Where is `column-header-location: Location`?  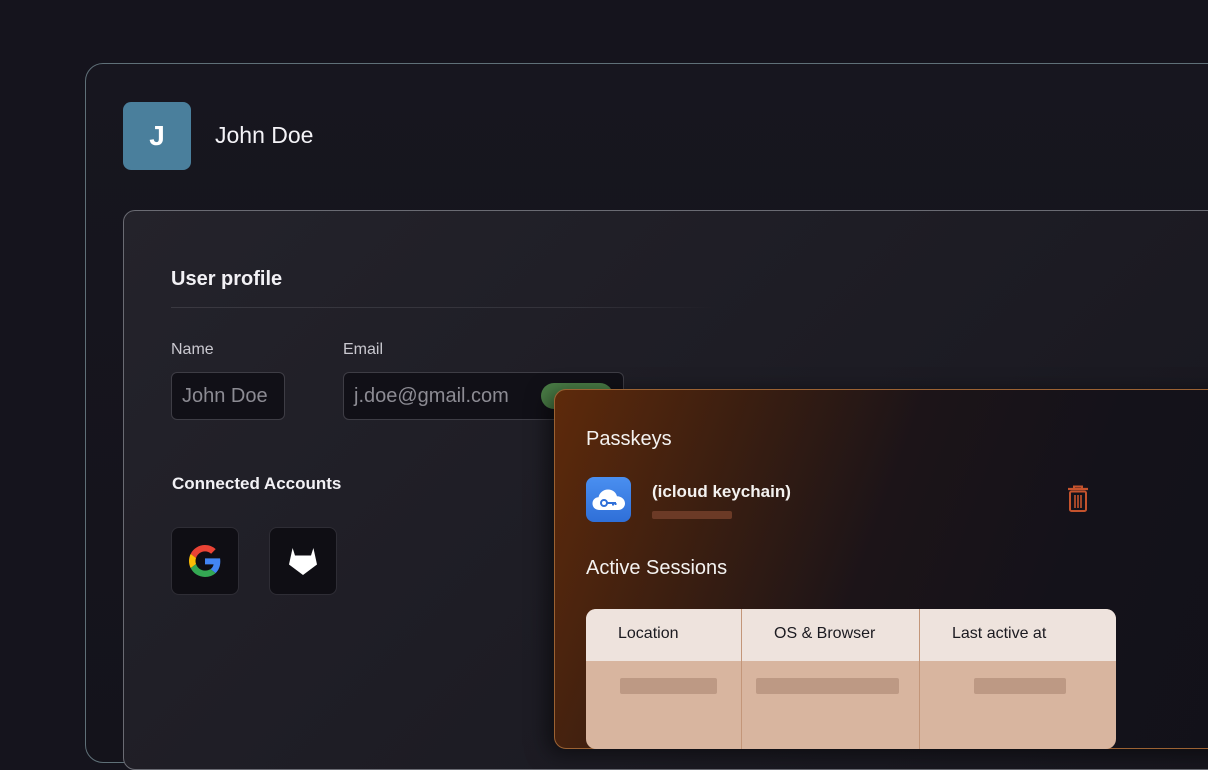
column-header-location: Location is located at coordinates (648, 633).